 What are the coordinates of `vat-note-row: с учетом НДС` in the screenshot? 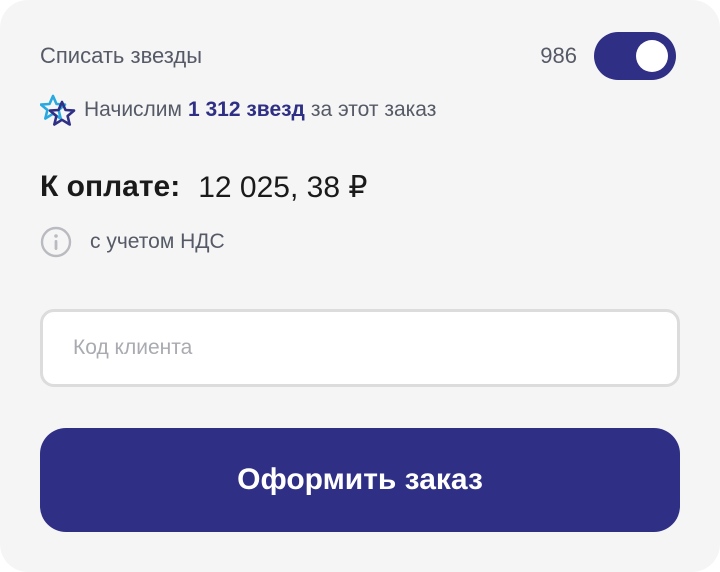 It's located at (132, 242).